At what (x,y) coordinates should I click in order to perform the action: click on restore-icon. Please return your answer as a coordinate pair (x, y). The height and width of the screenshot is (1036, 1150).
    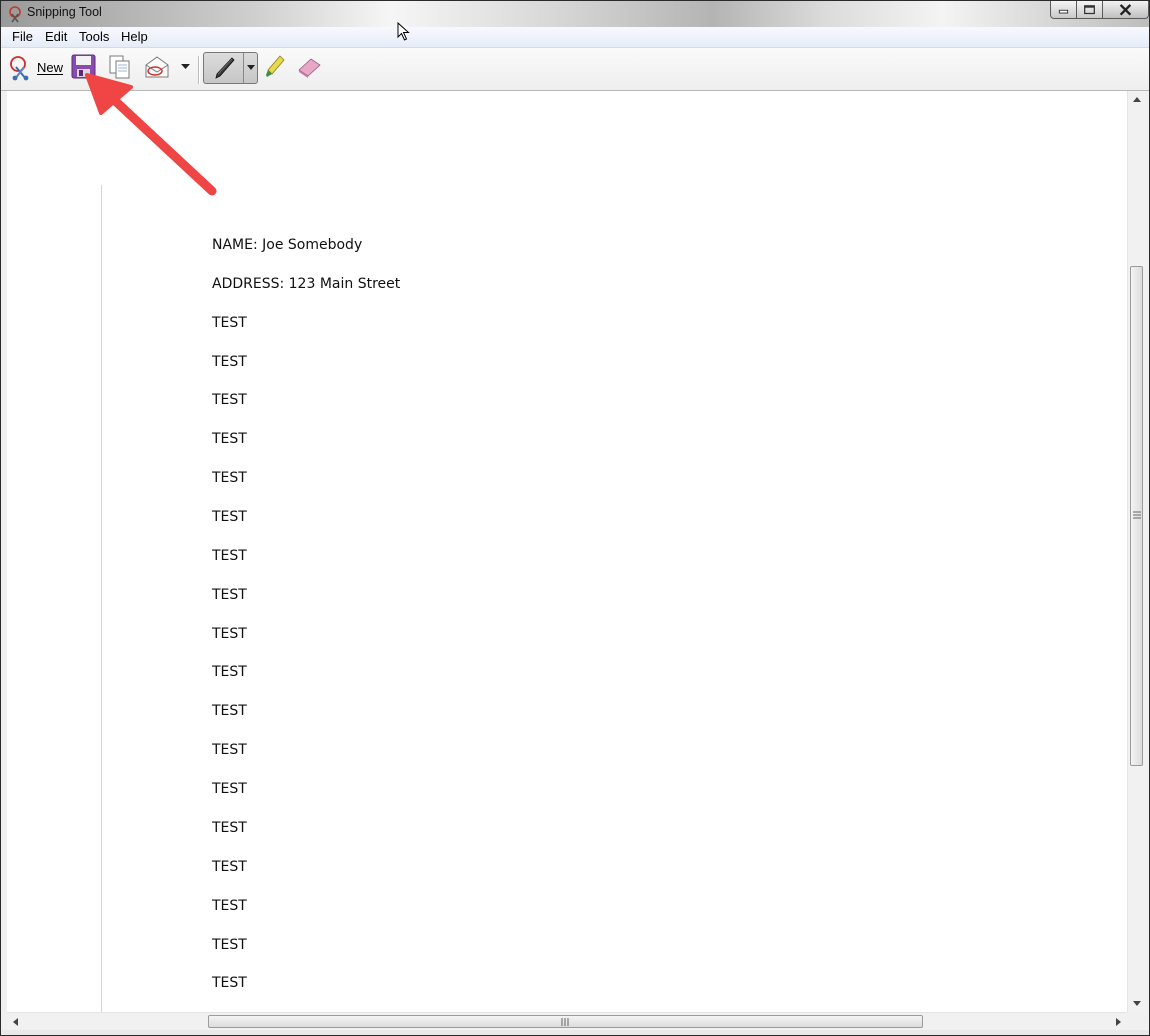
    Looking at the image, I should click on (1089, 10).